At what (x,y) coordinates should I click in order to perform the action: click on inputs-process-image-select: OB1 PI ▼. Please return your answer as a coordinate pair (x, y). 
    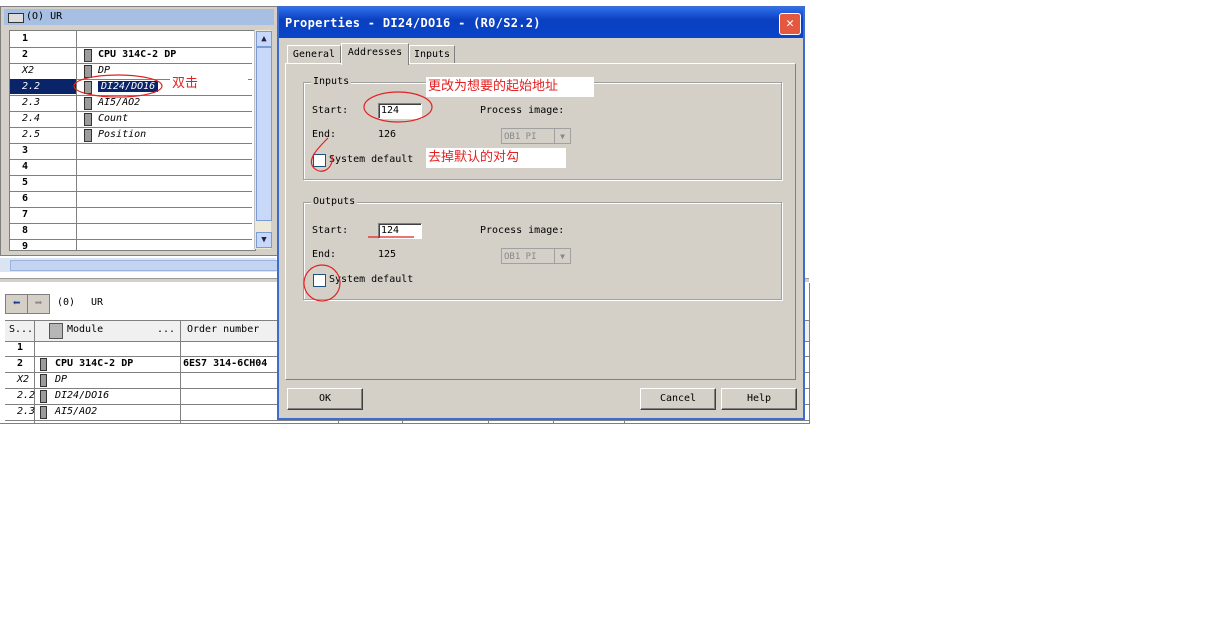
    Looking at the image, I should click on (536, 136).